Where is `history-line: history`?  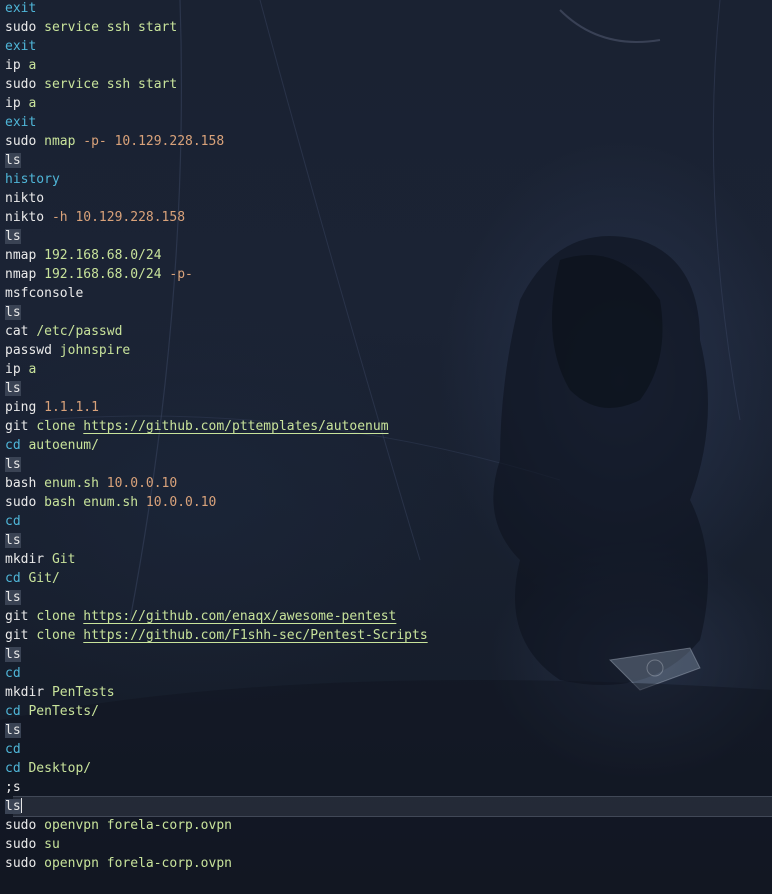
history-line: history is located at coordinates (216, 179).